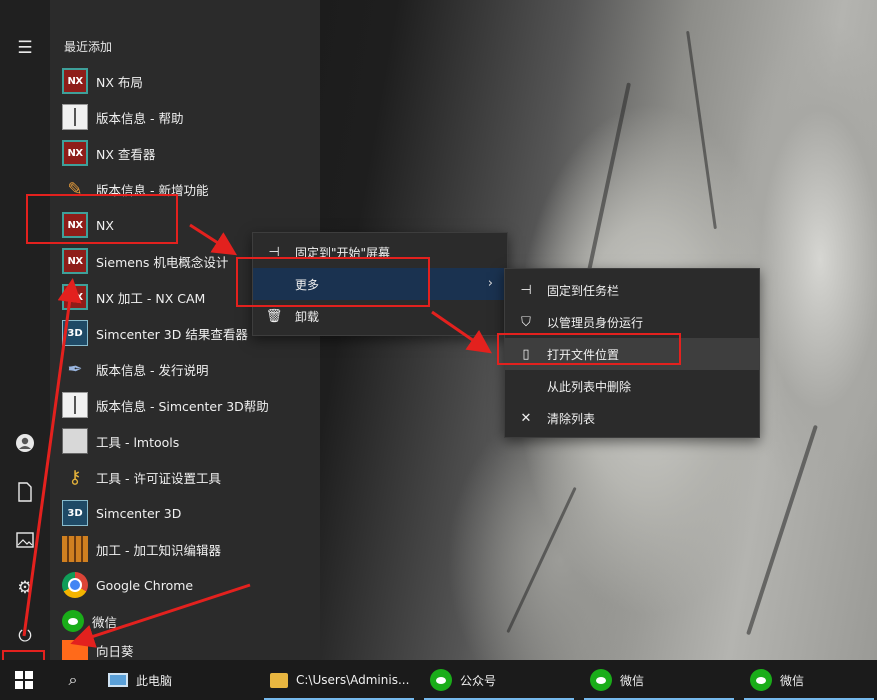 The height and width of the screenshot is (700, 877). I want to click on taskbar: ⌕ 此电脑 C:\Users\Adminis... 公众号 微信 微信, so click(438, 680).